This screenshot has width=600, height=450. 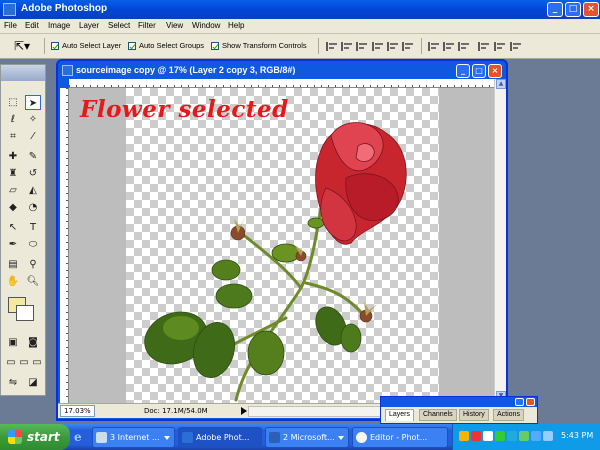 What do you see at coordinates (33, 264) in the screenshot?
I see `eyedropper-tool-icon: ⚲` at bounding box center [33, 264].